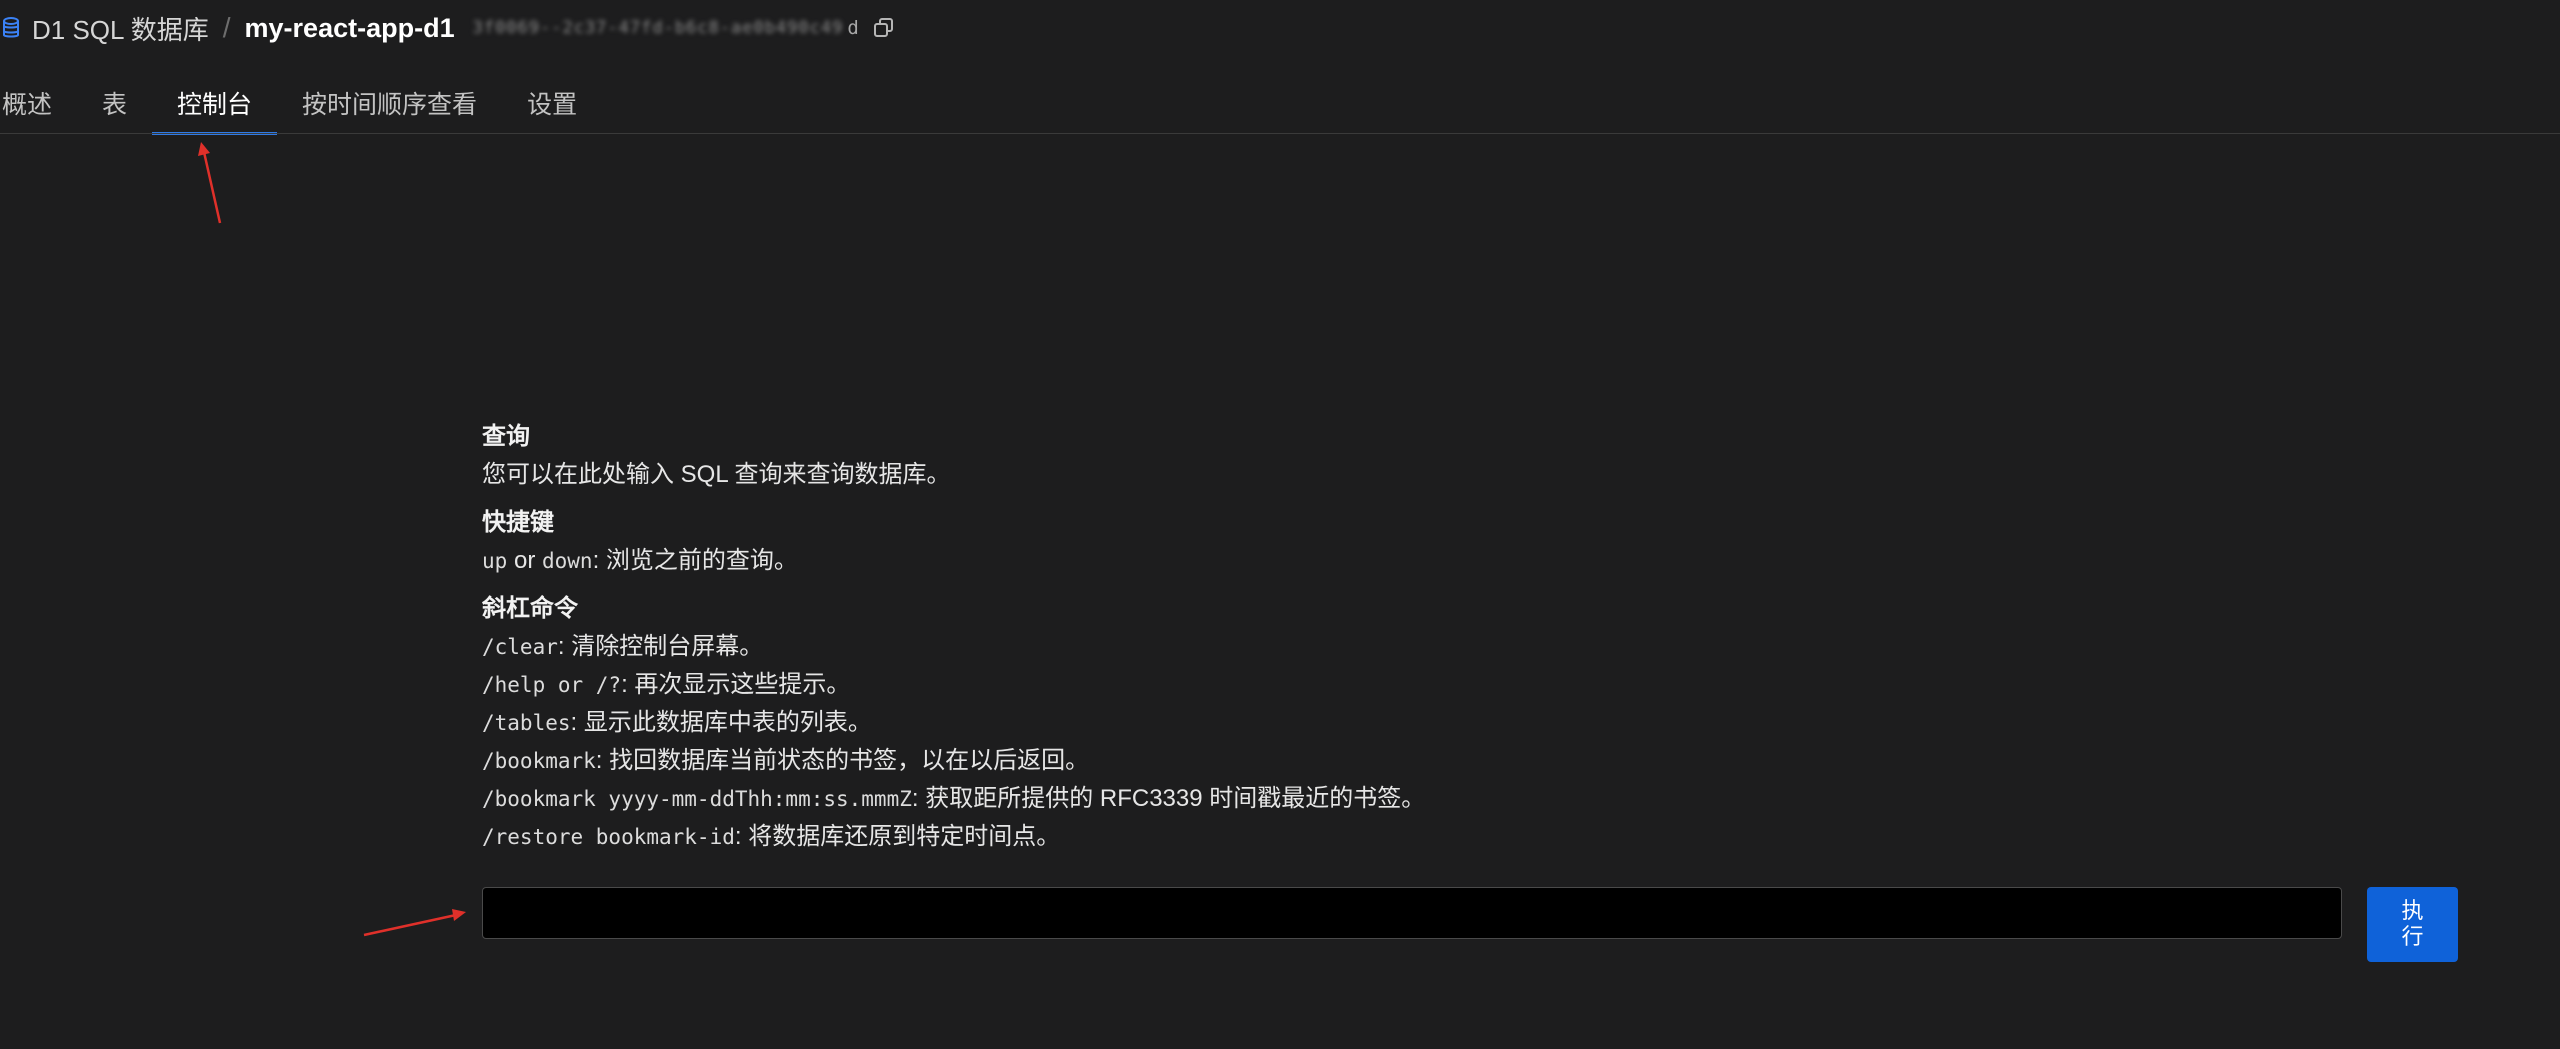 This screenshot has height=1049, width=2560. I want to click on tab-overview: 概述, so click(38, 103).